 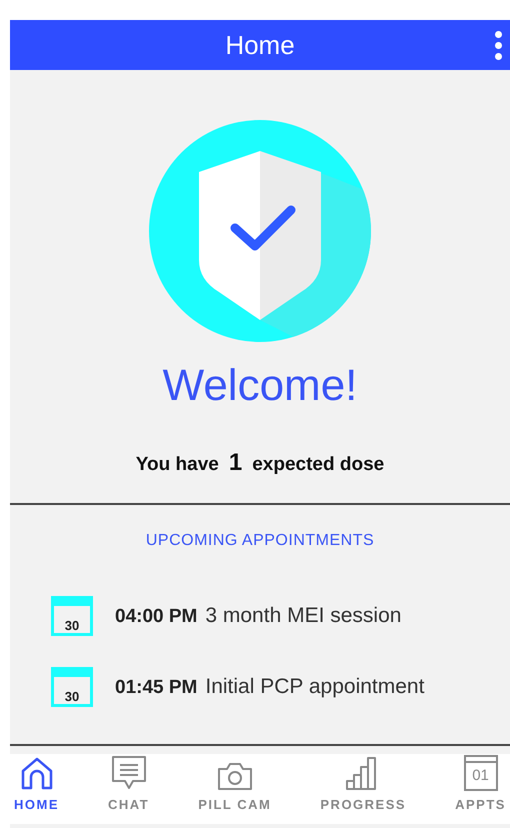 I want to click on nav-tab: CHAT, so click(x=129, y=784).